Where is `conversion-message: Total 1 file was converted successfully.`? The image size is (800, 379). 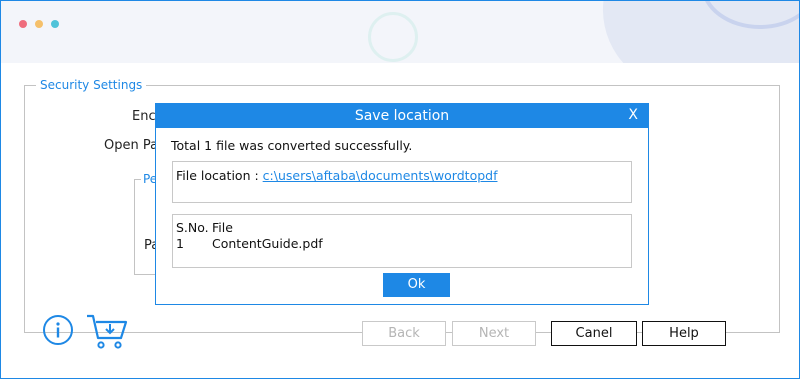 conversion-message: Total 1 file was converted successfully. is located at coordinates (292, 145).